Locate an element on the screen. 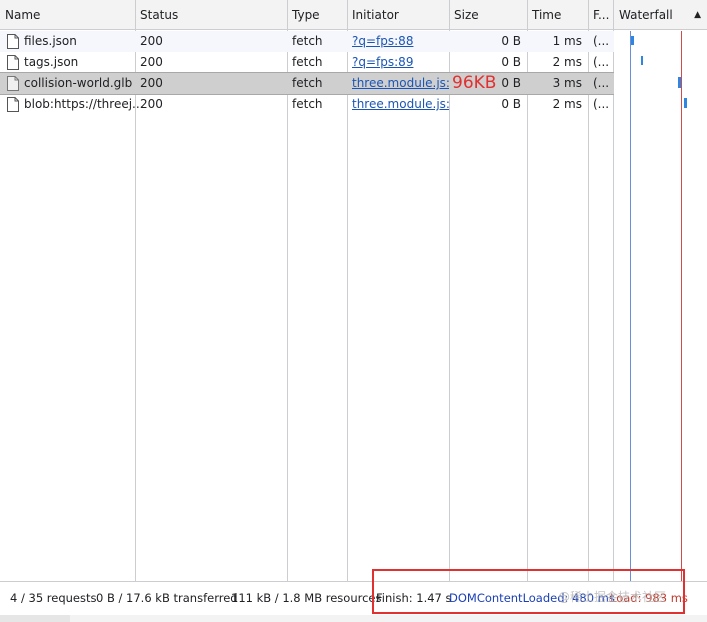 The image size is (707, 622). dom-content-loaded-marker is located at coordinates (630, 306).